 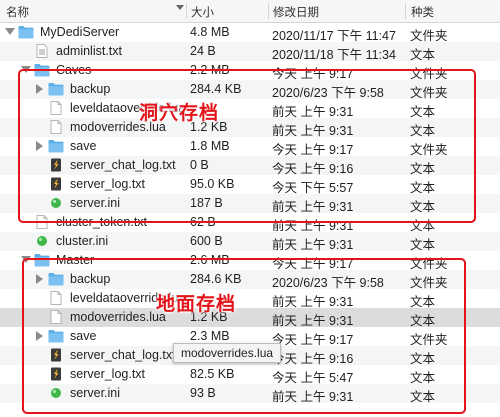 I want to click on file-row: adminlist.txt 24 B 2020/11/18 下午 11:34 文本, so click(x=250, y=52).